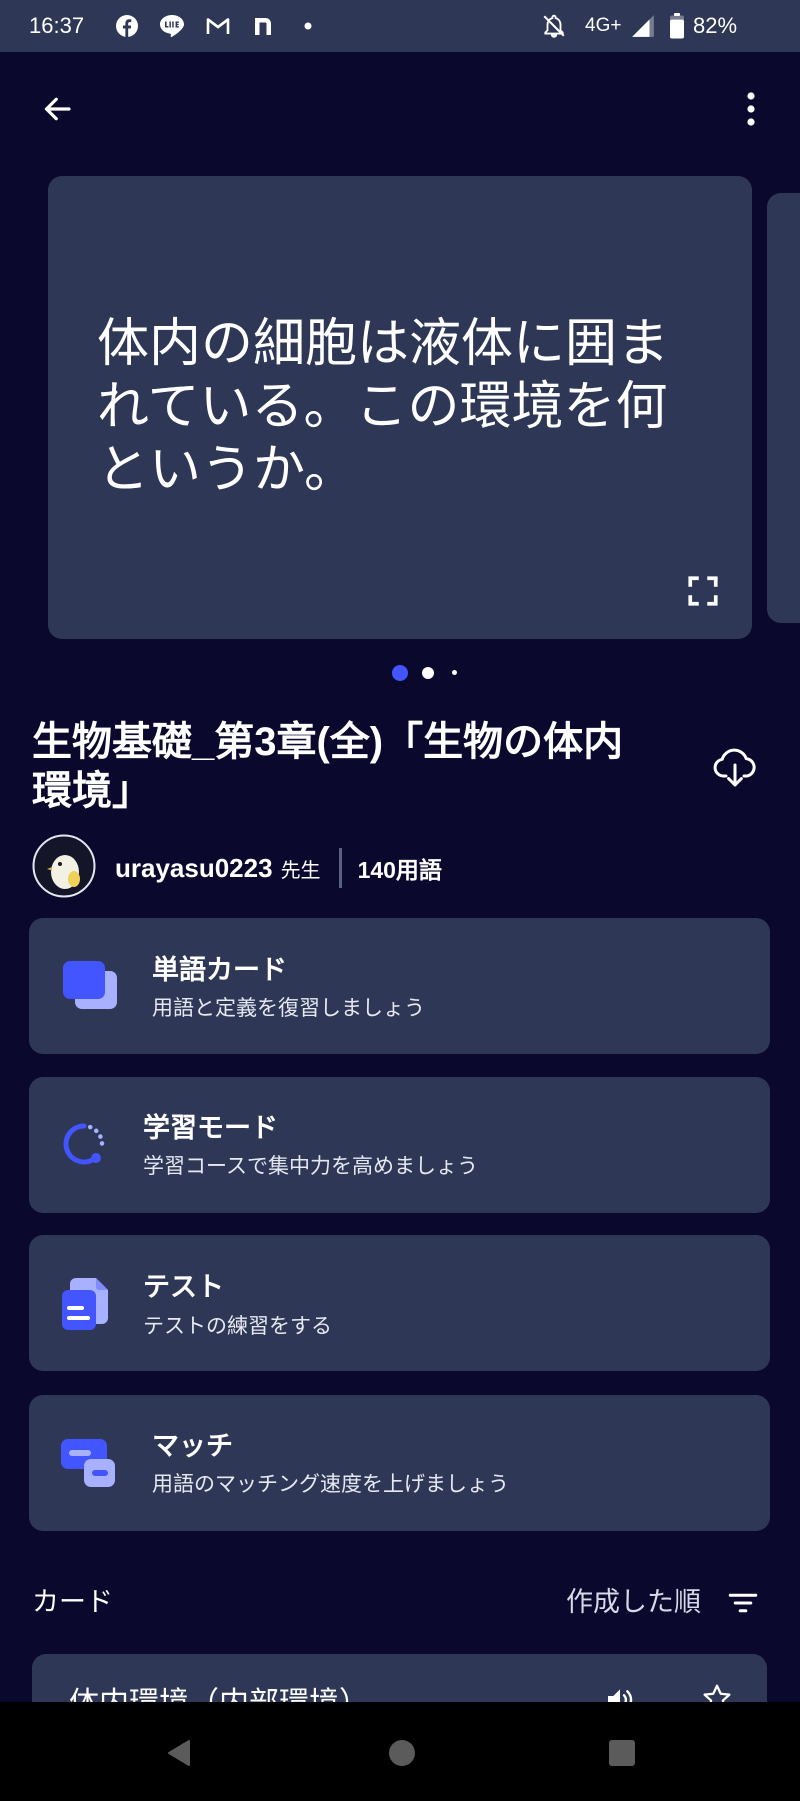 The image size is (800, 1801). Describe the element at coordinates (85, 1304) in the screenshot. I see `test-icon` at that location.